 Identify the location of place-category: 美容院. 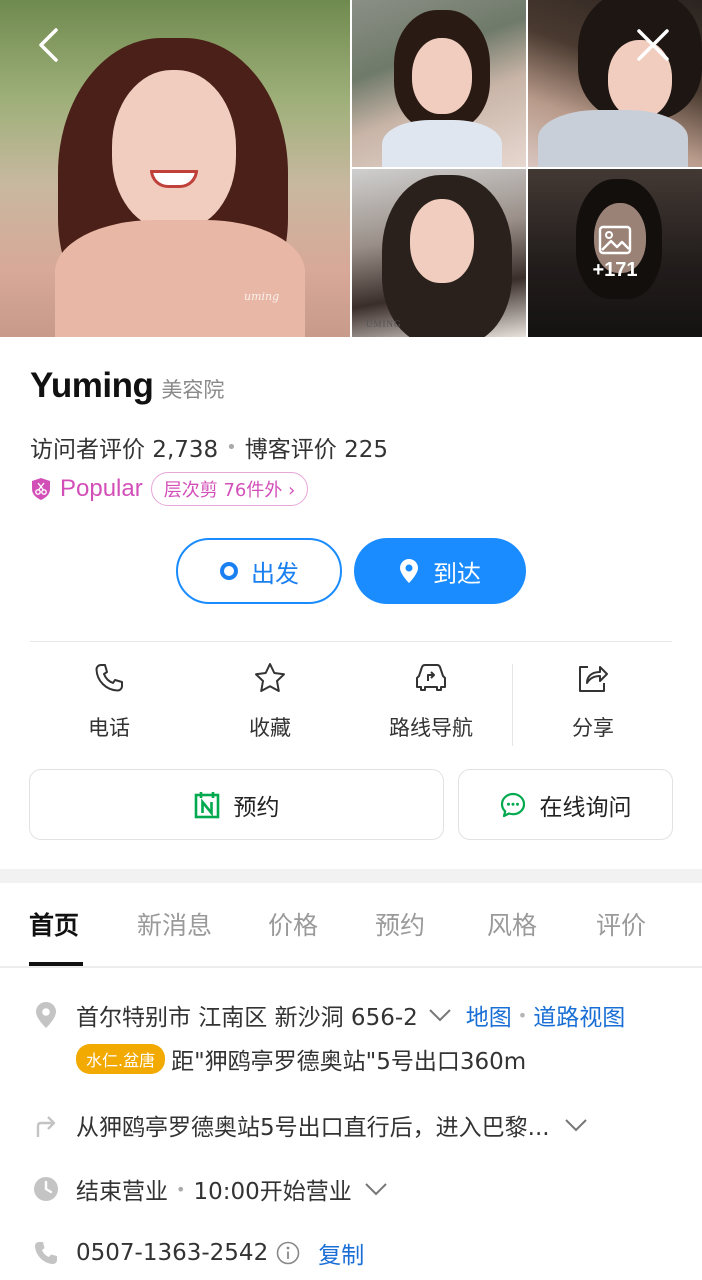
(193, 390).